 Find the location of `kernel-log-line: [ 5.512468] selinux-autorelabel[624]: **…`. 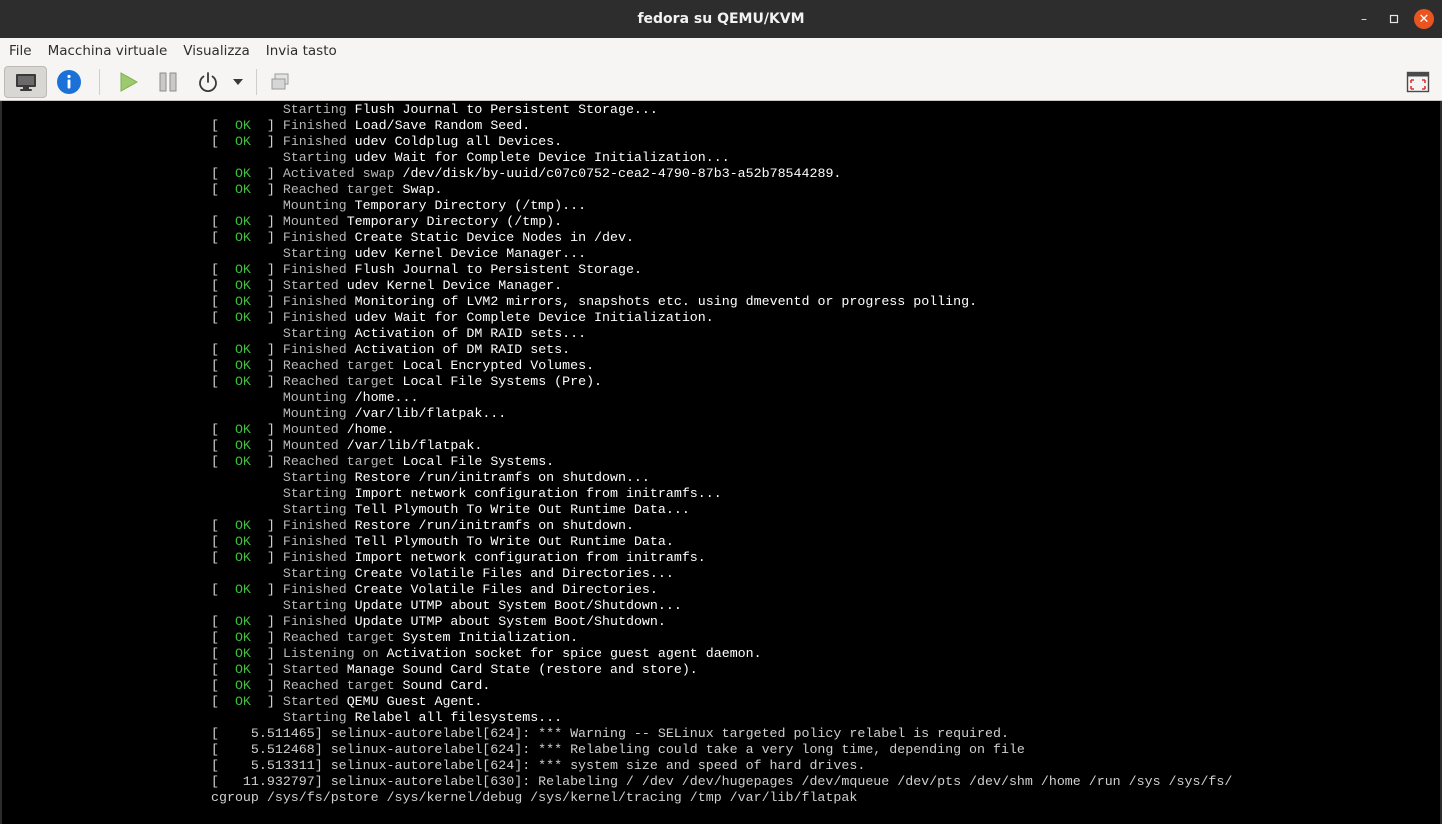

kernel-log-line: [ 5.512468] selinux-autorelabel[624]: **… is located at coordinates (618, 749).